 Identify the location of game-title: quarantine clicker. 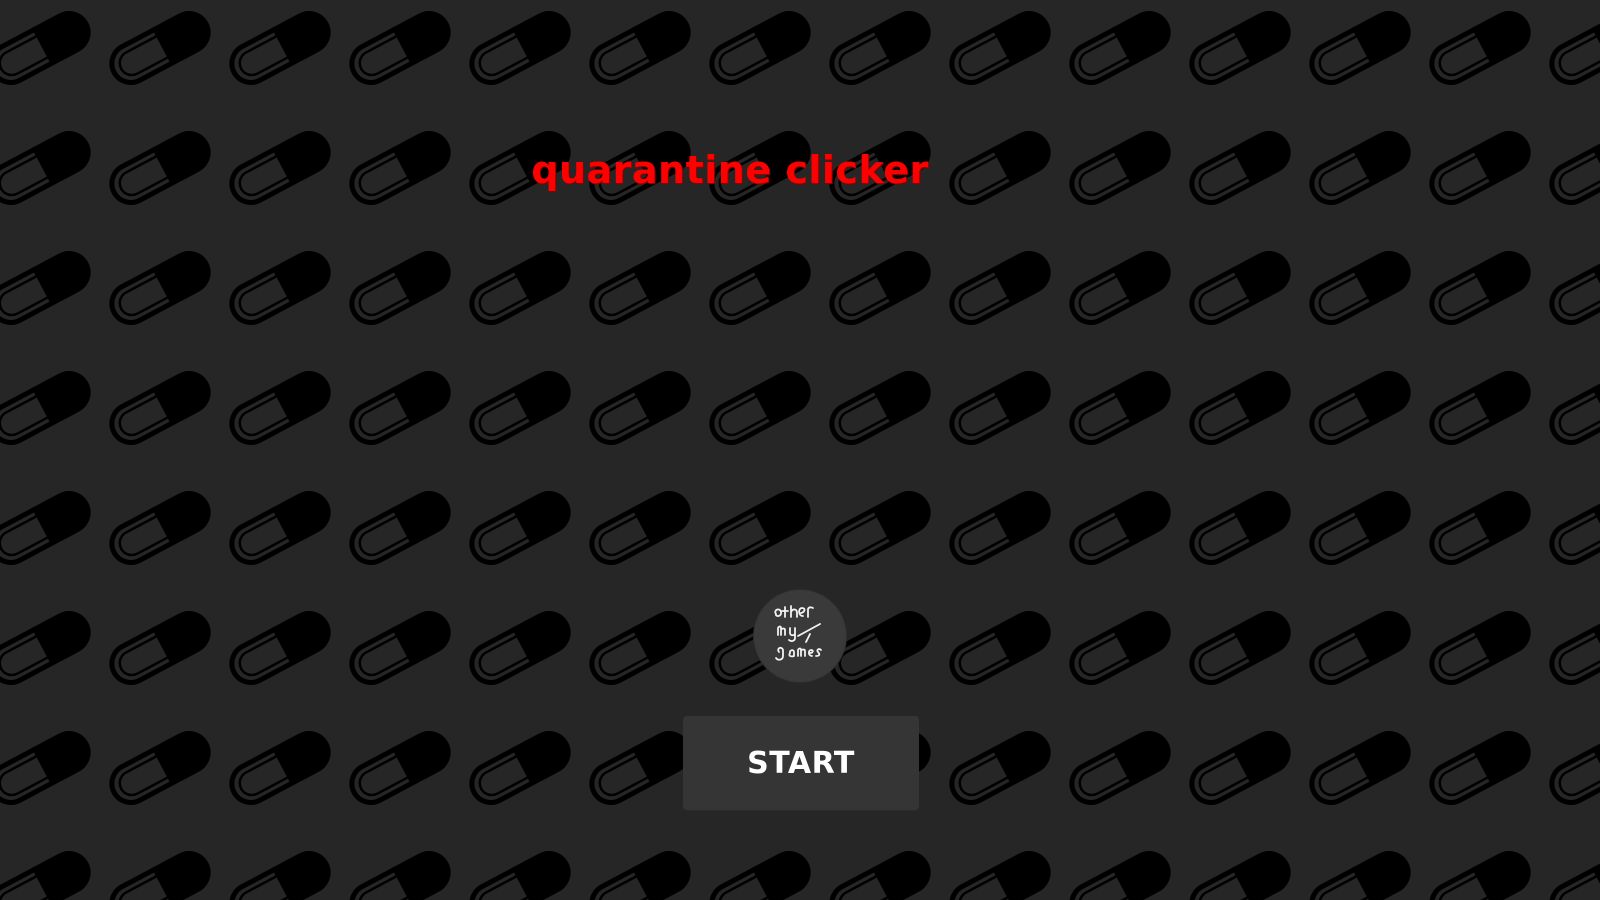
(730, 170).